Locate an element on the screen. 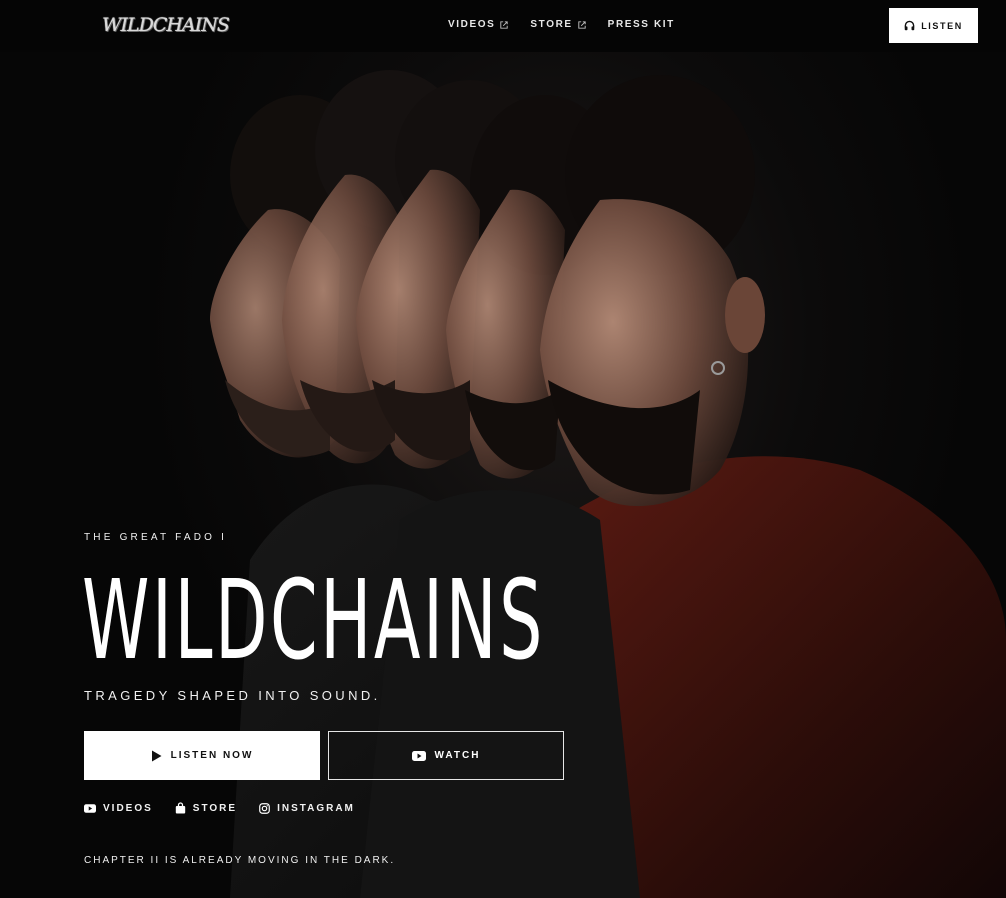  listen-button-label: LISTEN is located at coordinates (942, 25).